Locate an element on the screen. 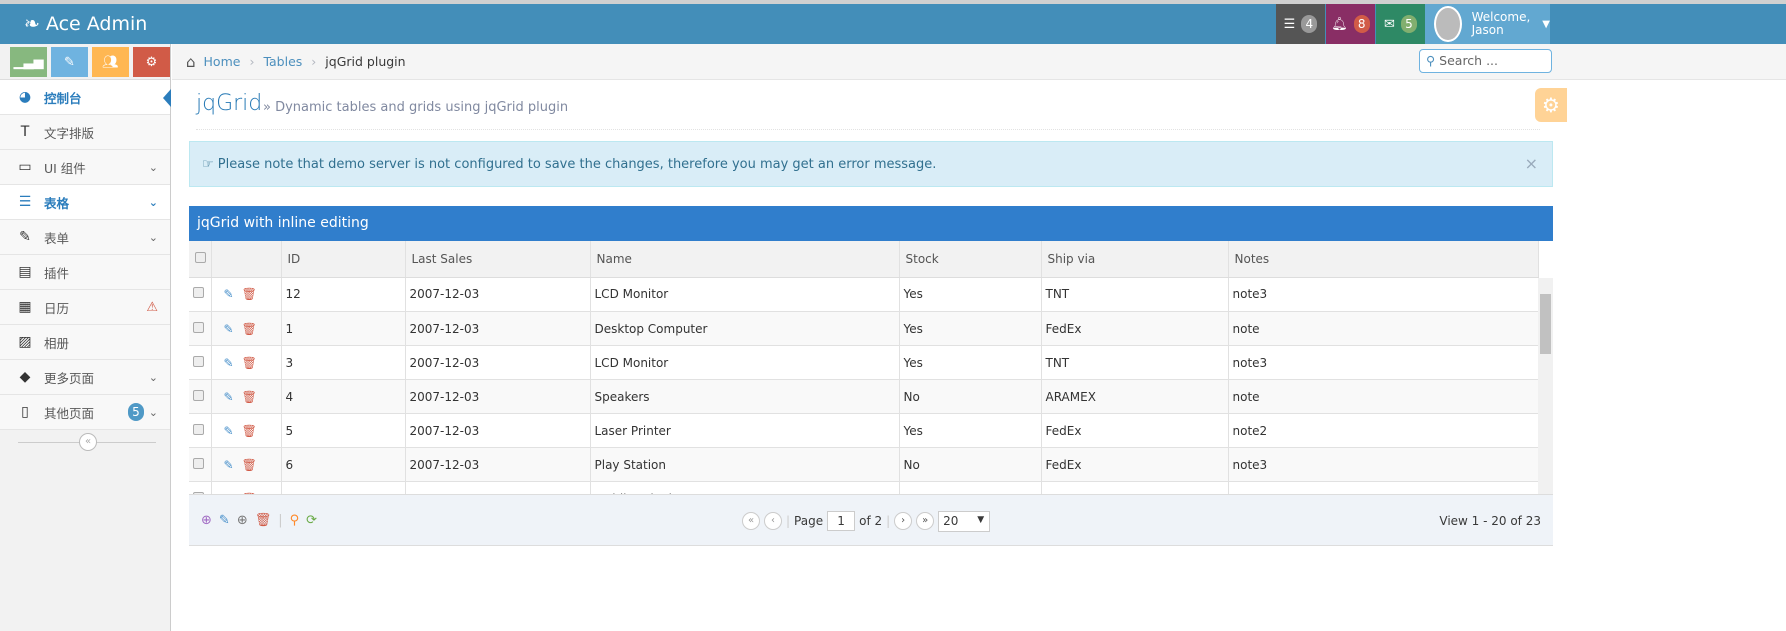  messages-button: ✉ 5 is located at coordinates (1400, 24).